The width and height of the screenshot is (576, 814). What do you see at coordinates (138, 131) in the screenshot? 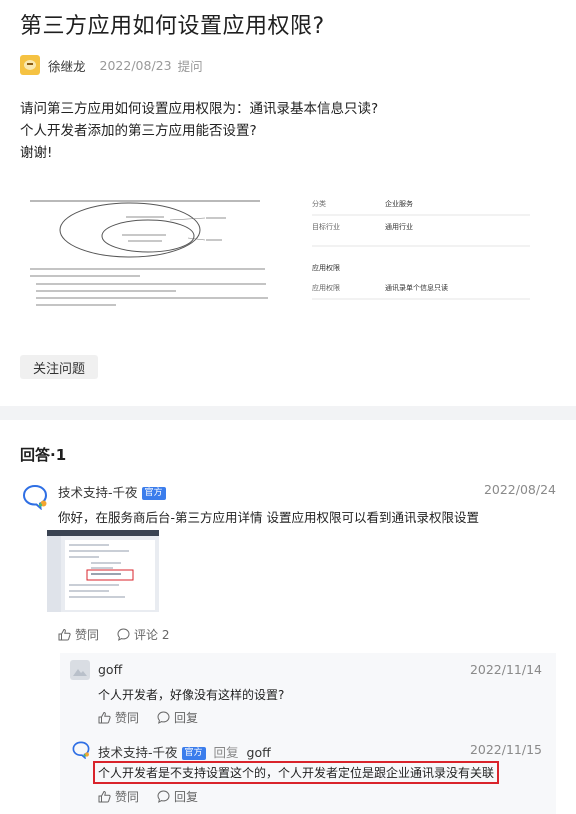
I see `question-line: 个人开发者添加的第三方应用能否设置?` at bounding box center [138, 131].